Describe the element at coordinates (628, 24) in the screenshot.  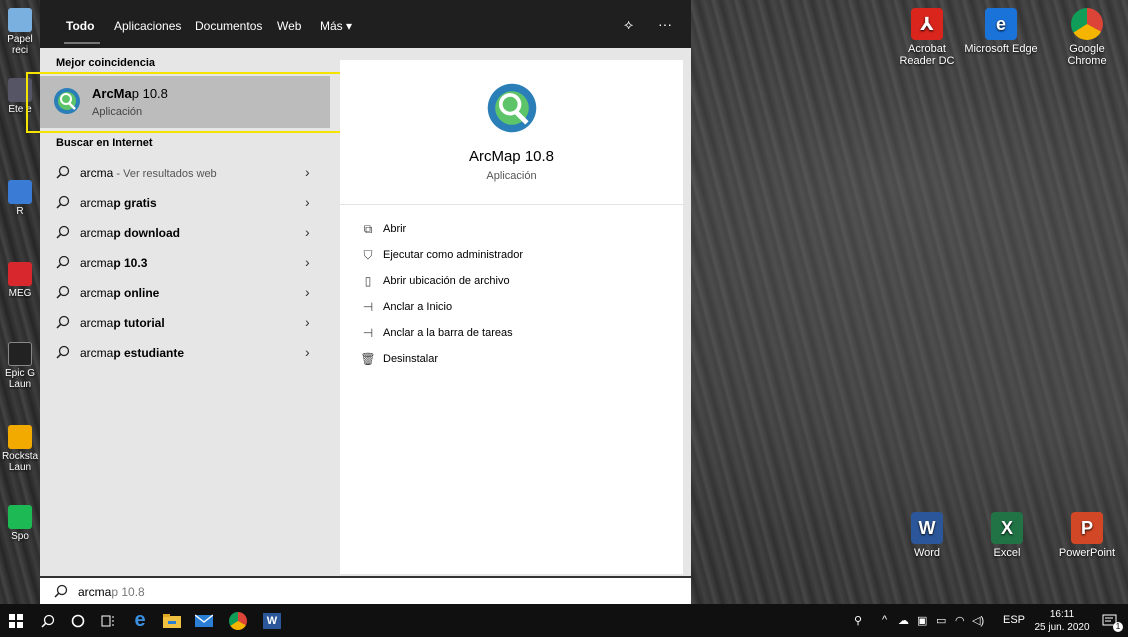
I see `feedback-icon: ⟡` at that location.